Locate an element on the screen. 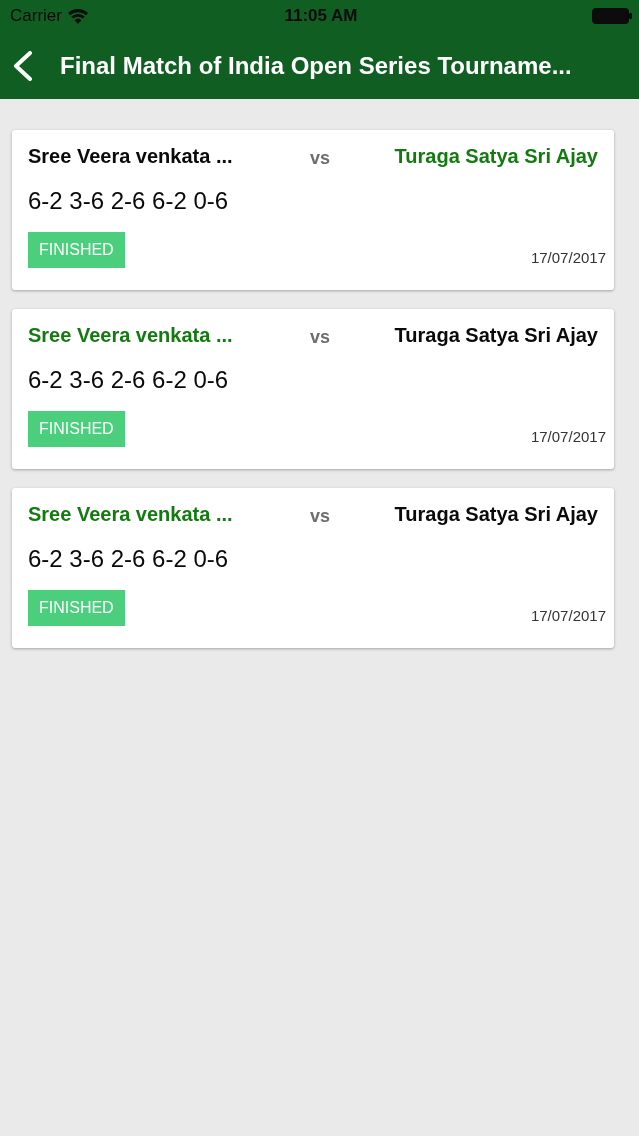 The width and height of the screenshot is (639, 1136). status-time: 11:05 AM is located at coordinates (321, 16).